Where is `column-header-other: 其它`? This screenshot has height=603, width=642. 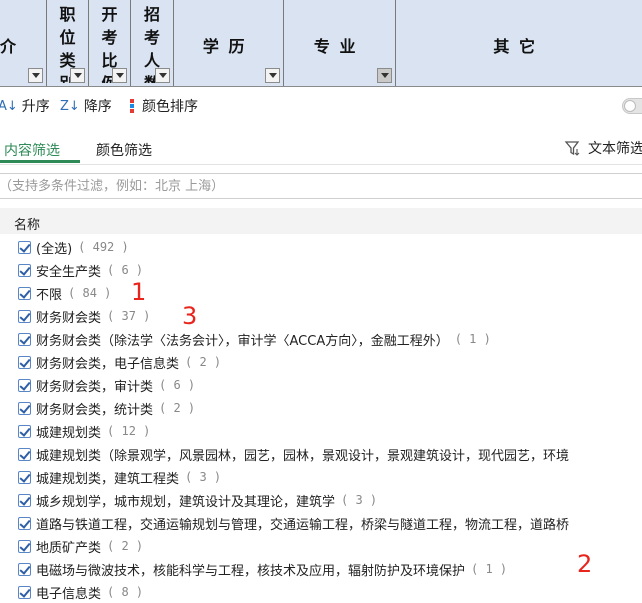 column-header-other: 其它 is located at coordinates (519, 43).